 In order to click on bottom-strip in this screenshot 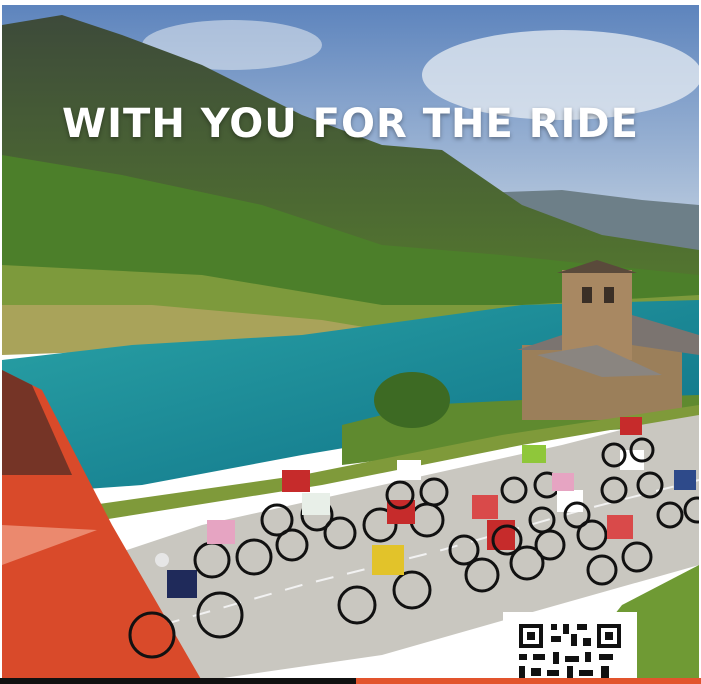, I will do `click(350, 681)`.